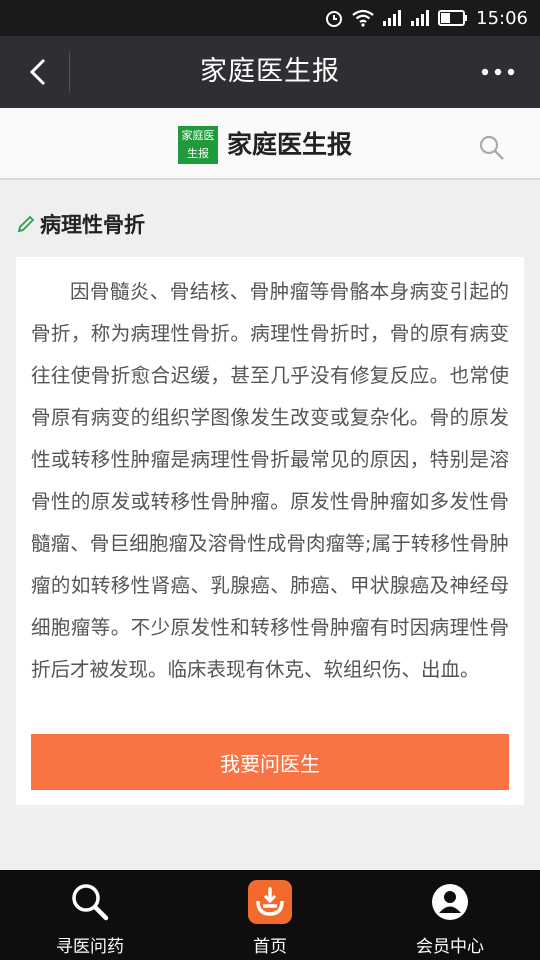 The height and width of the screenshot is (960, 540). I want to click on alarm-icon, so click(334, 18).